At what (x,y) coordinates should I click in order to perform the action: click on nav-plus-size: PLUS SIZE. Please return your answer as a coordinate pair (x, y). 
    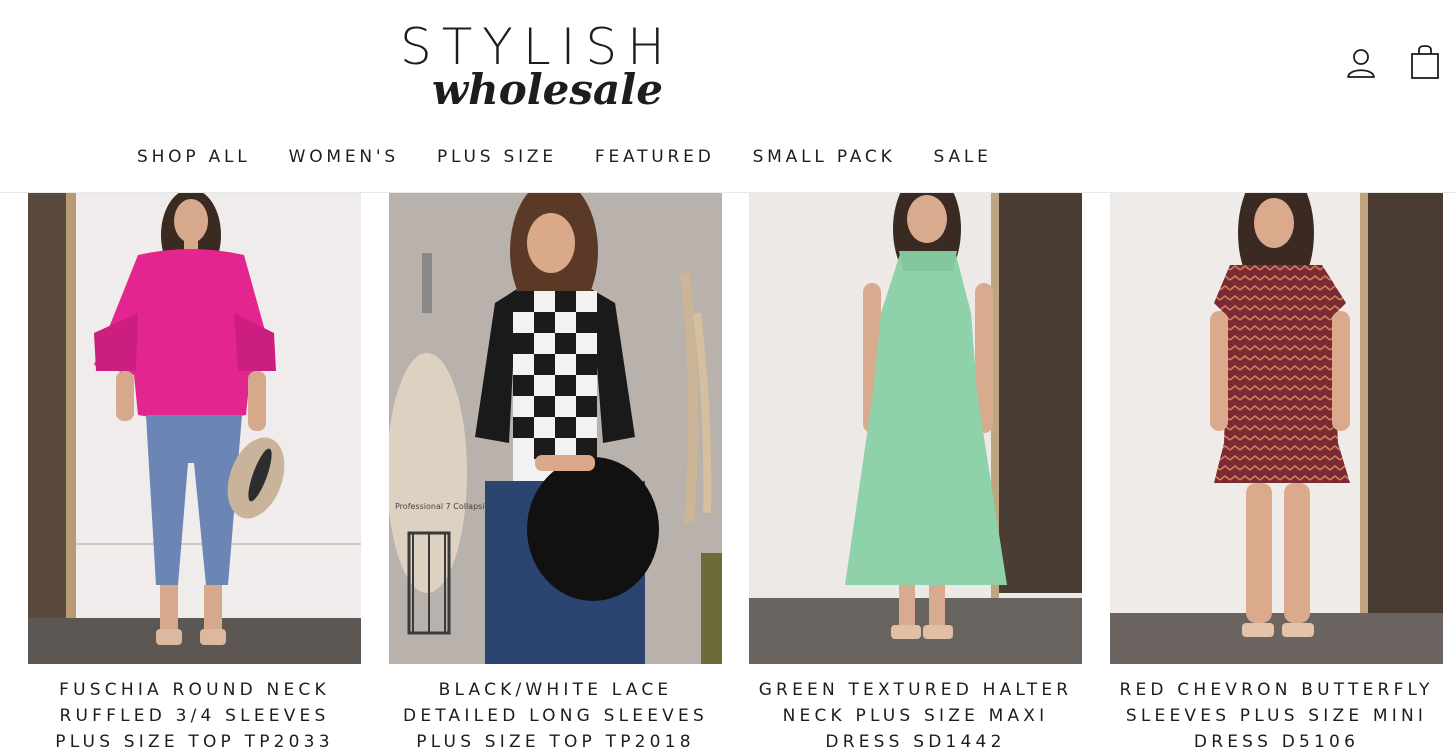
    Looking at the image, I should click on (497, 157).